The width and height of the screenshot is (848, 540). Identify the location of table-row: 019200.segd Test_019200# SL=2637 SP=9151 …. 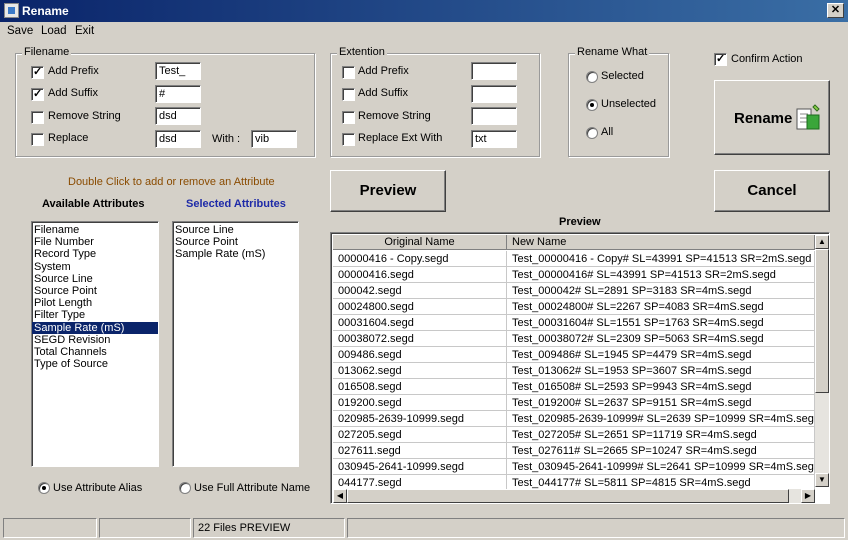
(574, 403).